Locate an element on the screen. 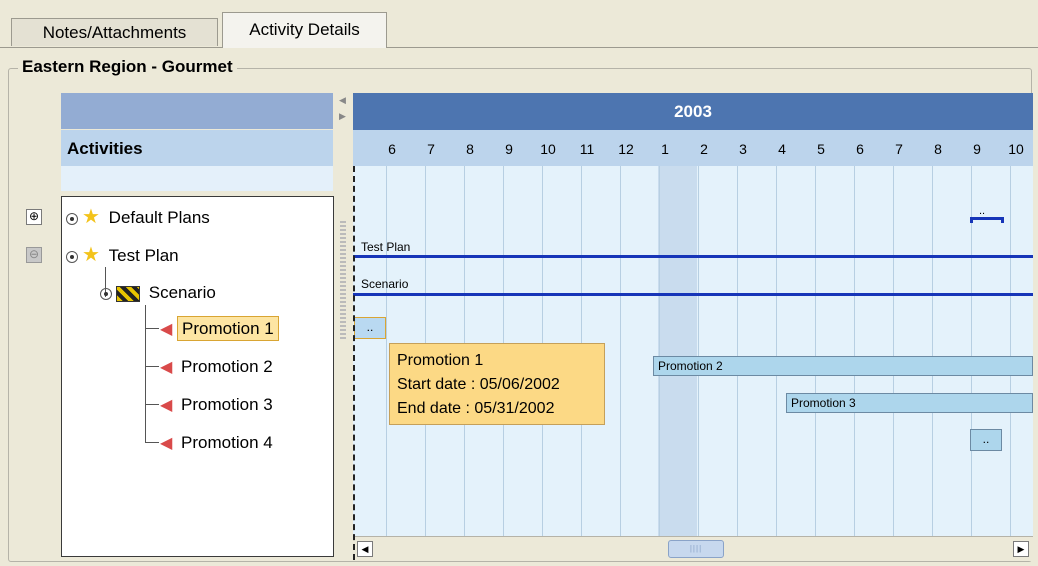 This screenshot has width=1038, height=566. default-plans-summary-bar is located at coordinates (987, 220).